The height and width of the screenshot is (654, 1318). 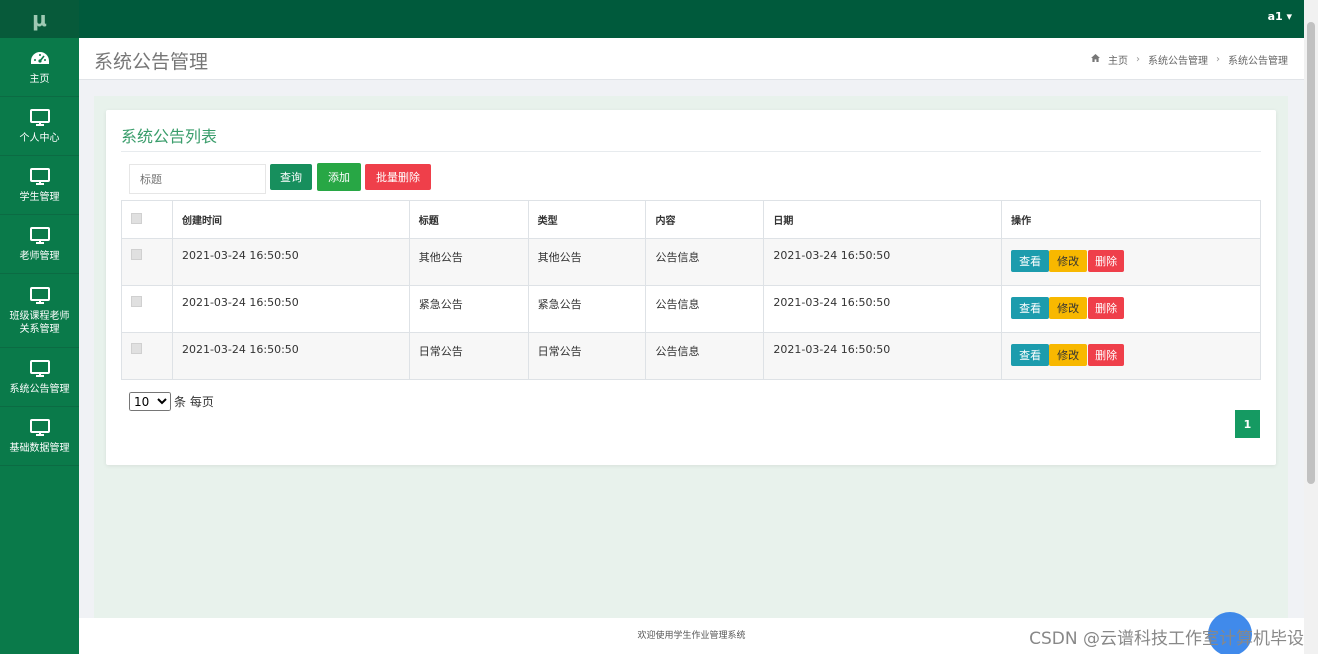 What do you see at coordinates (468, 356) in the screenshot?
I see `cell-title: 日常公告` at bounding box center [468, 356].